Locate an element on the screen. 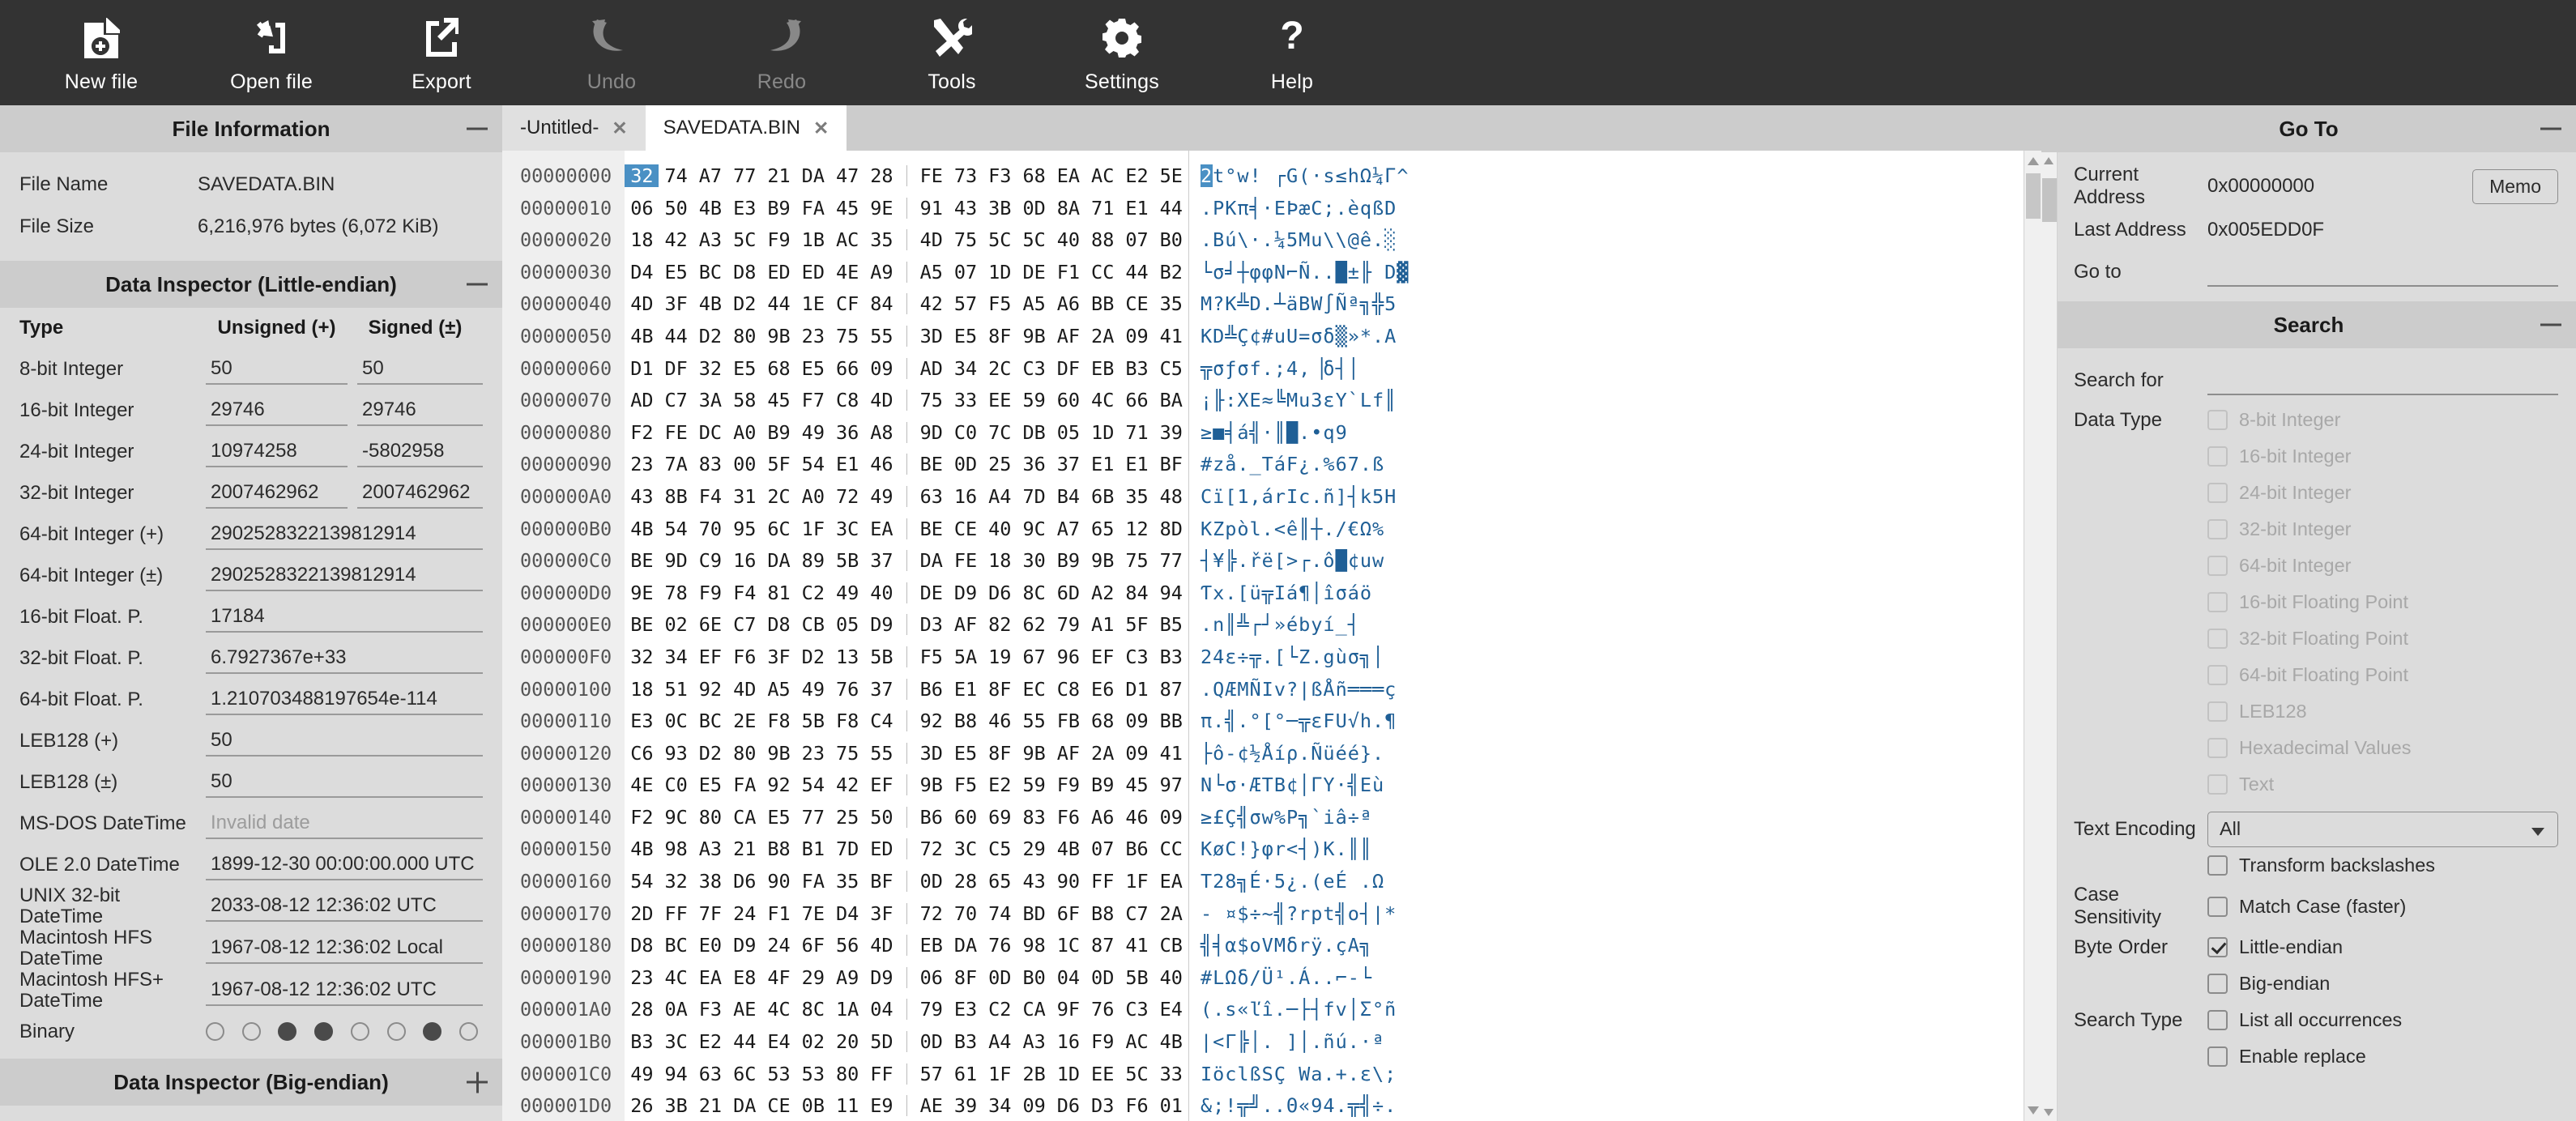 The image size is (2576, 1121). hex-byte-cell: 04 is located at coordinates (881, 1009).